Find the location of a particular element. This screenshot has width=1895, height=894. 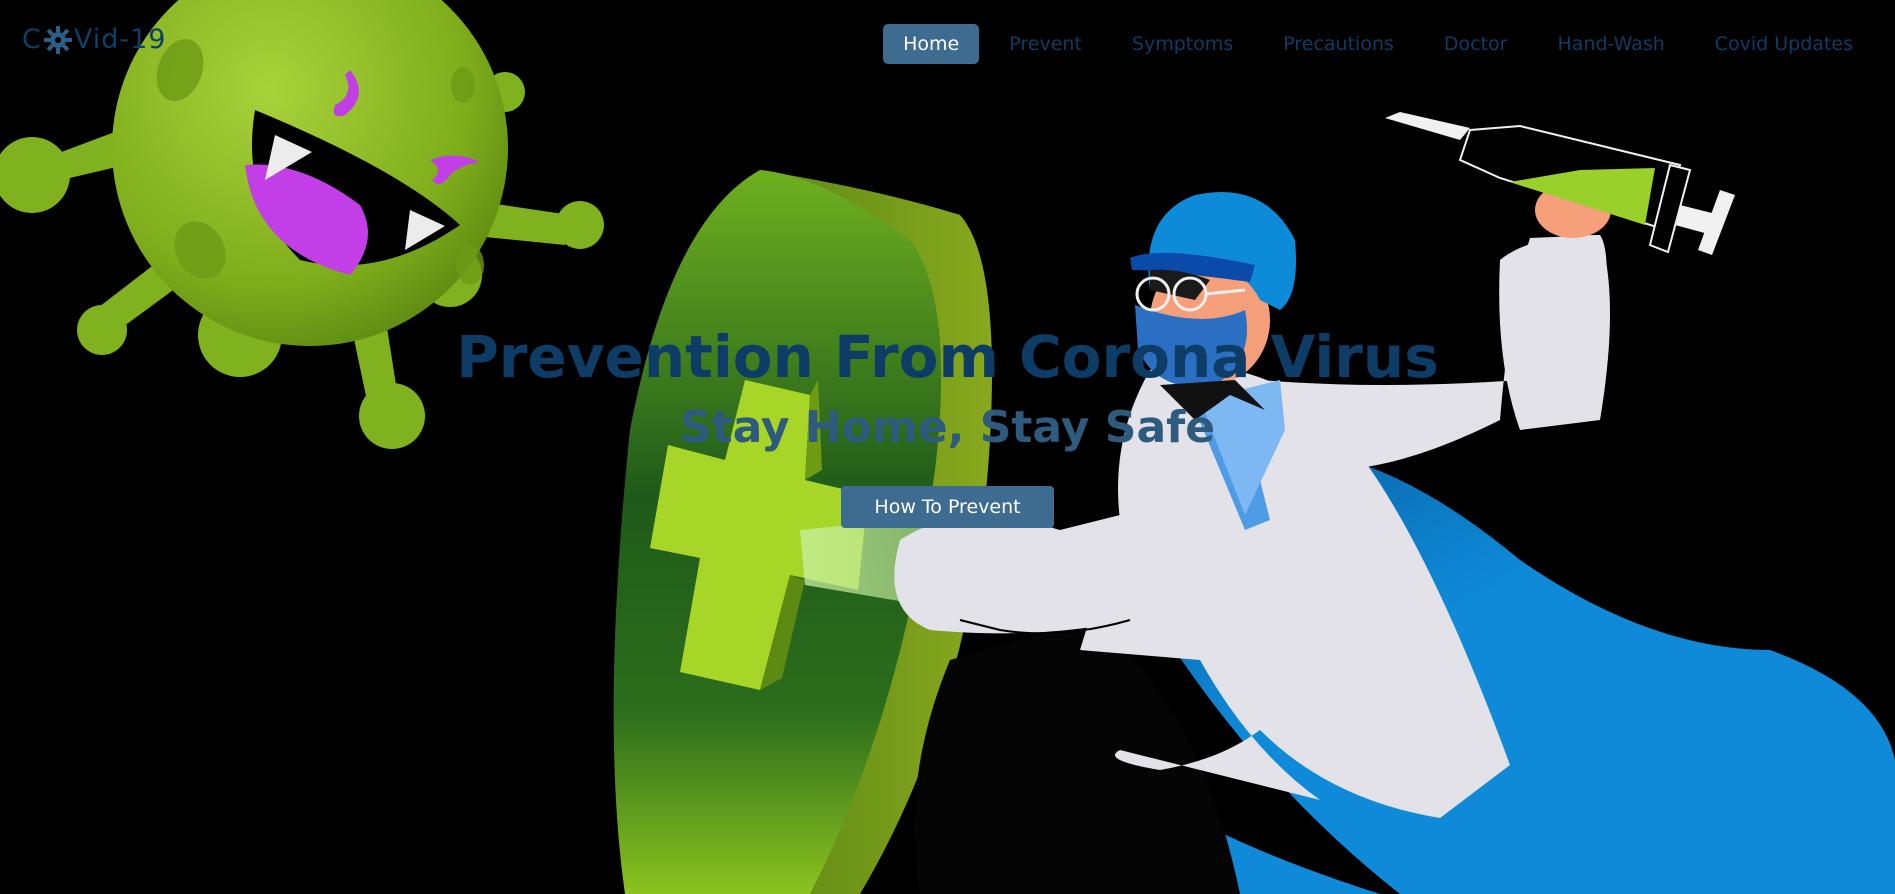

nav-doctor: Doctor is located at coordinates (1476, 44).